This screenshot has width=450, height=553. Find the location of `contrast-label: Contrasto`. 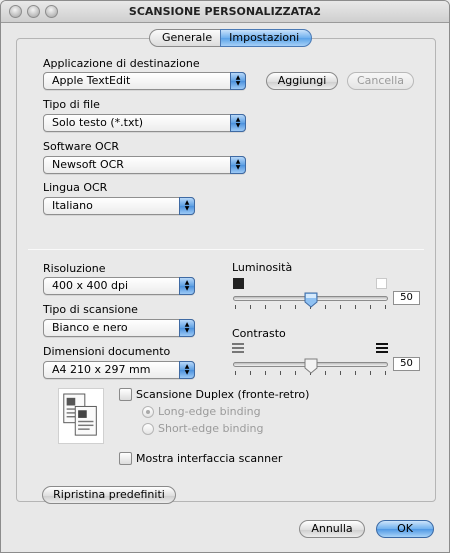

contrast-label: Contrasto is located at coordinates (259, 333).